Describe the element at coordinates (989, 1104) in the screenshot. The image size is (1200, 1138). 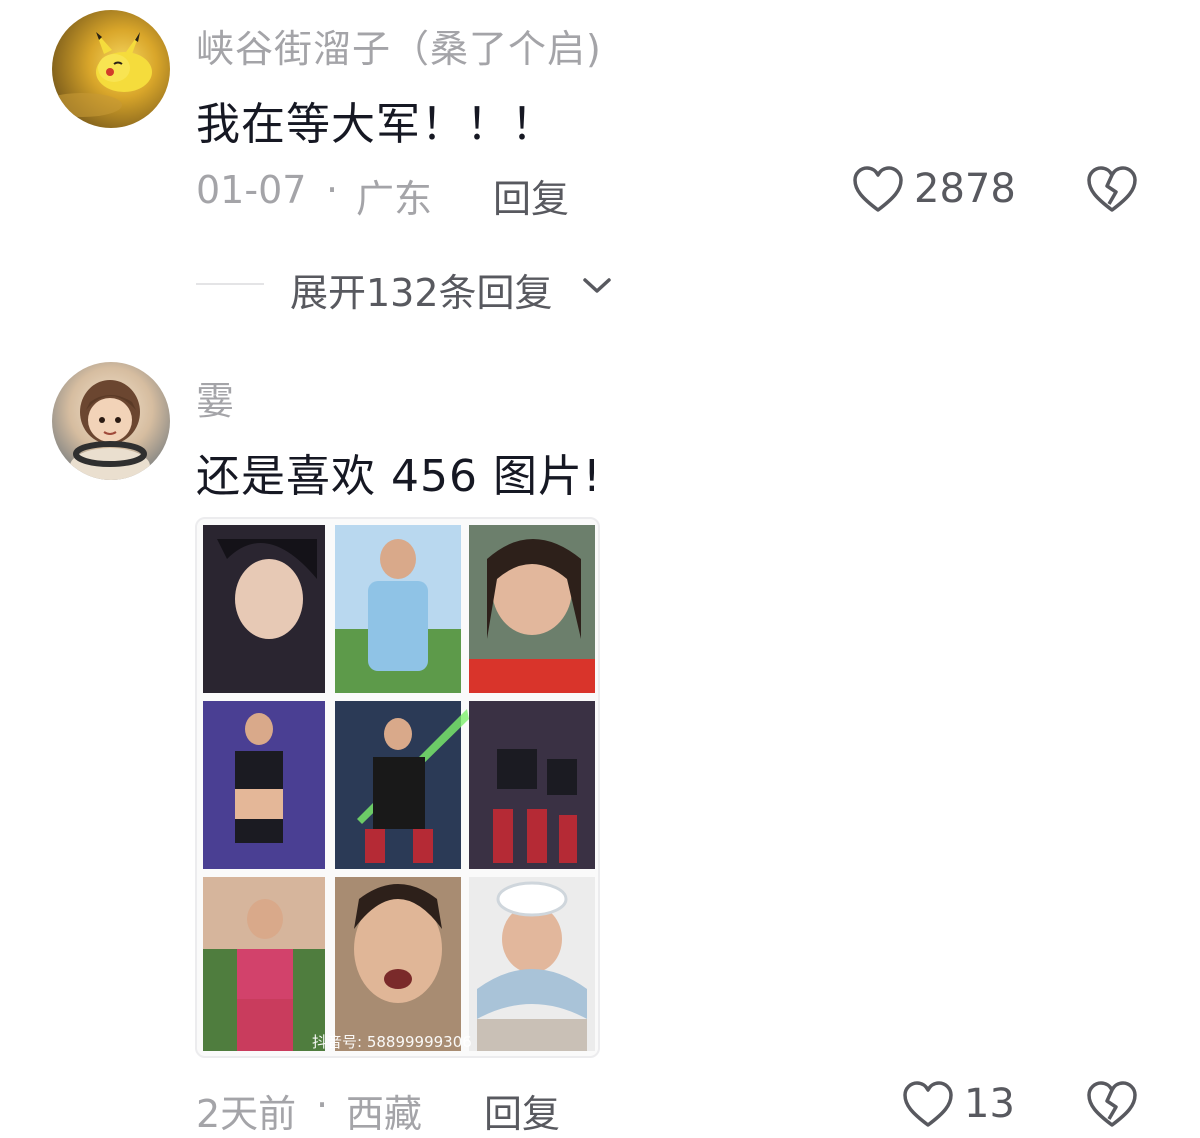
I see `like-count: 13` at that location.